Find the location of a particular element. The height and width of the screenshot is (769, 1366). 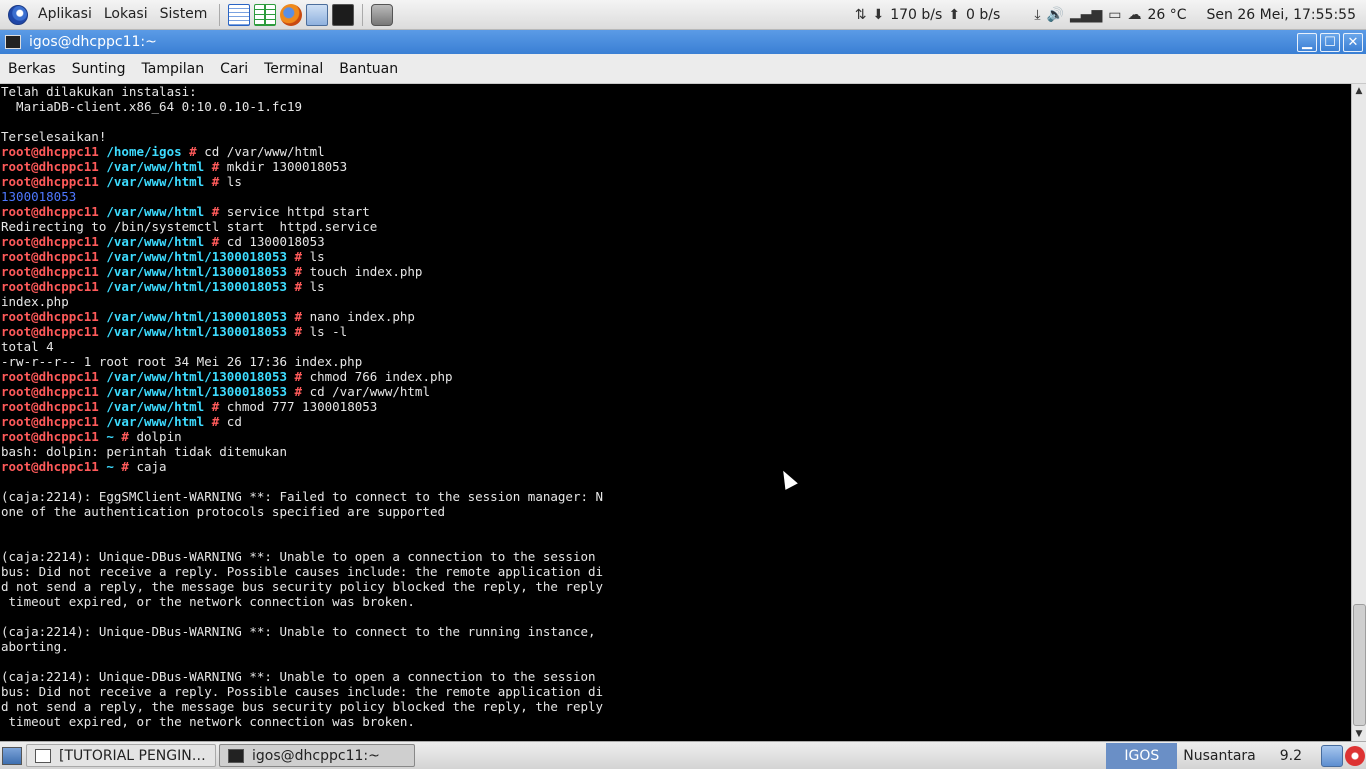

command-text: ls is located at coordinates (317, 286).